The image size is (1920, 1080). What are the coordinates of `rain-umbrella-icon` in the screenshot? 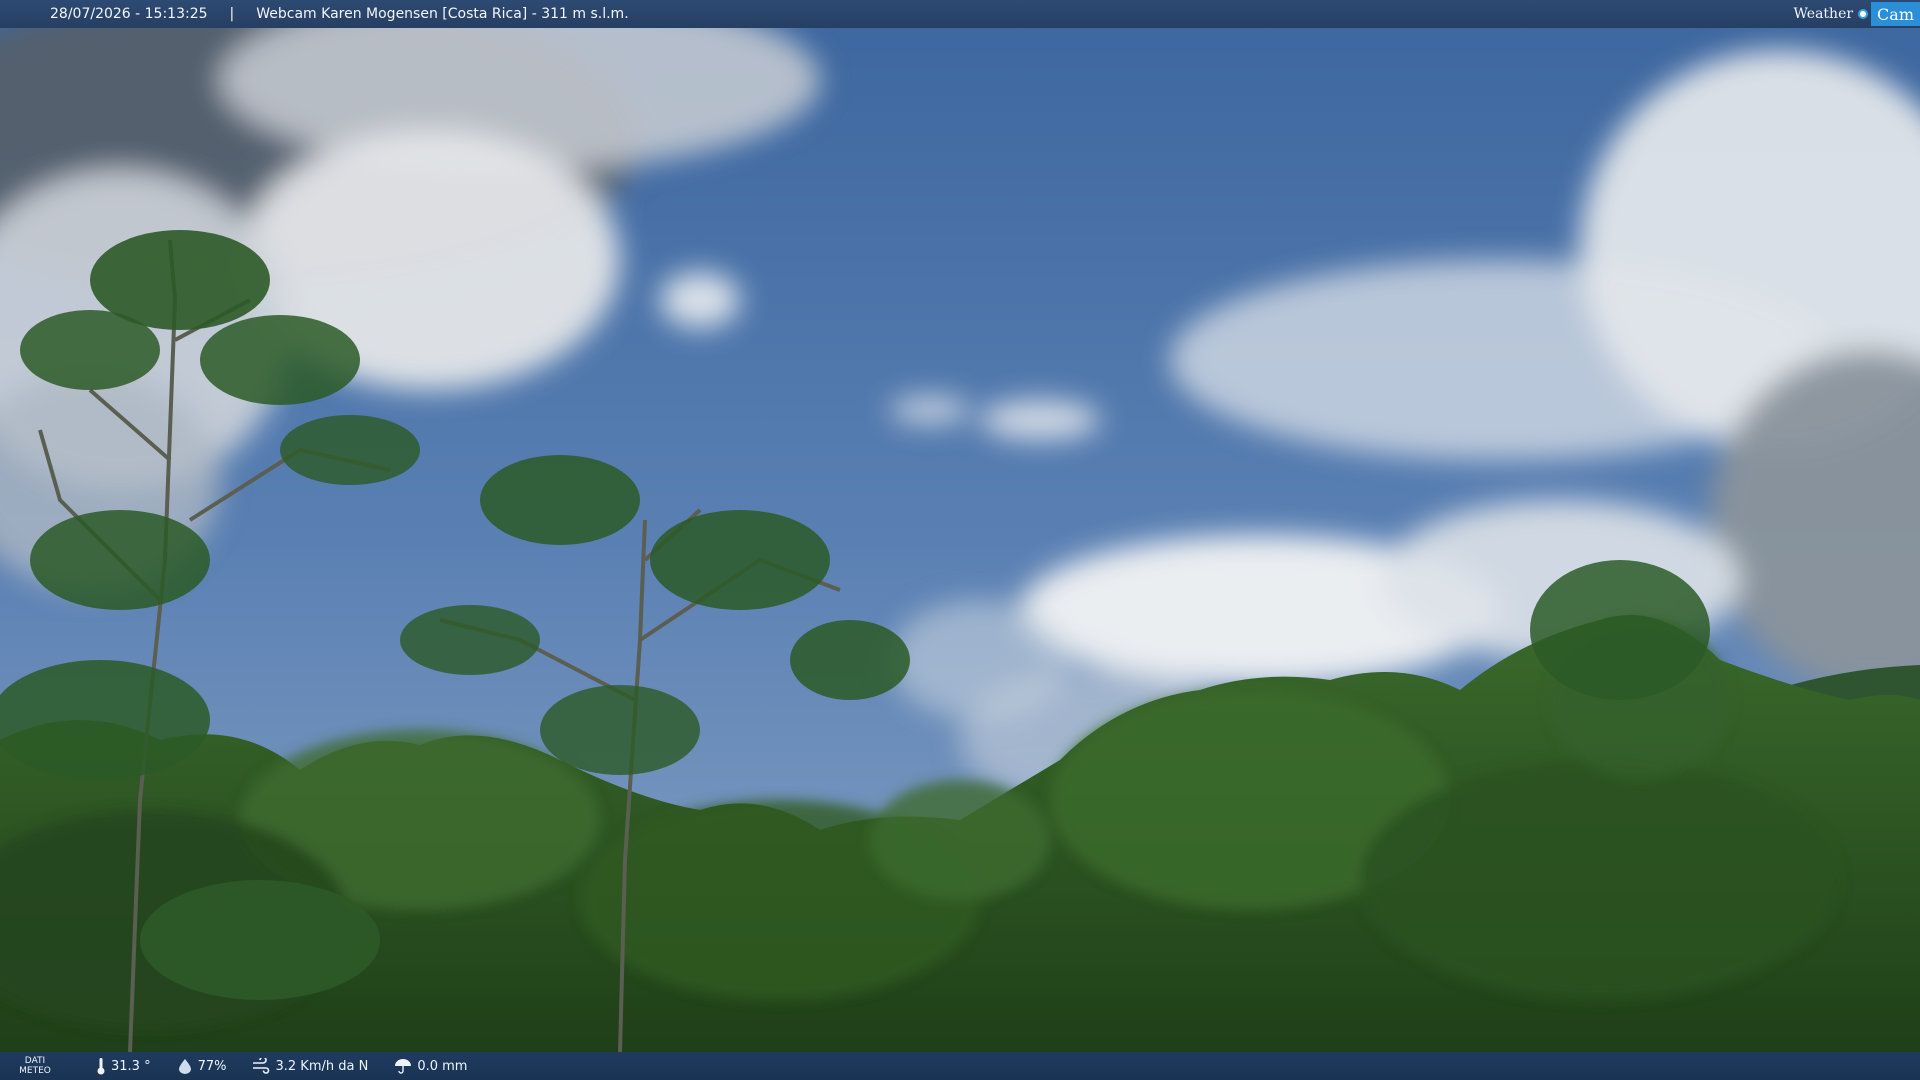 It's located at (403, 1066).